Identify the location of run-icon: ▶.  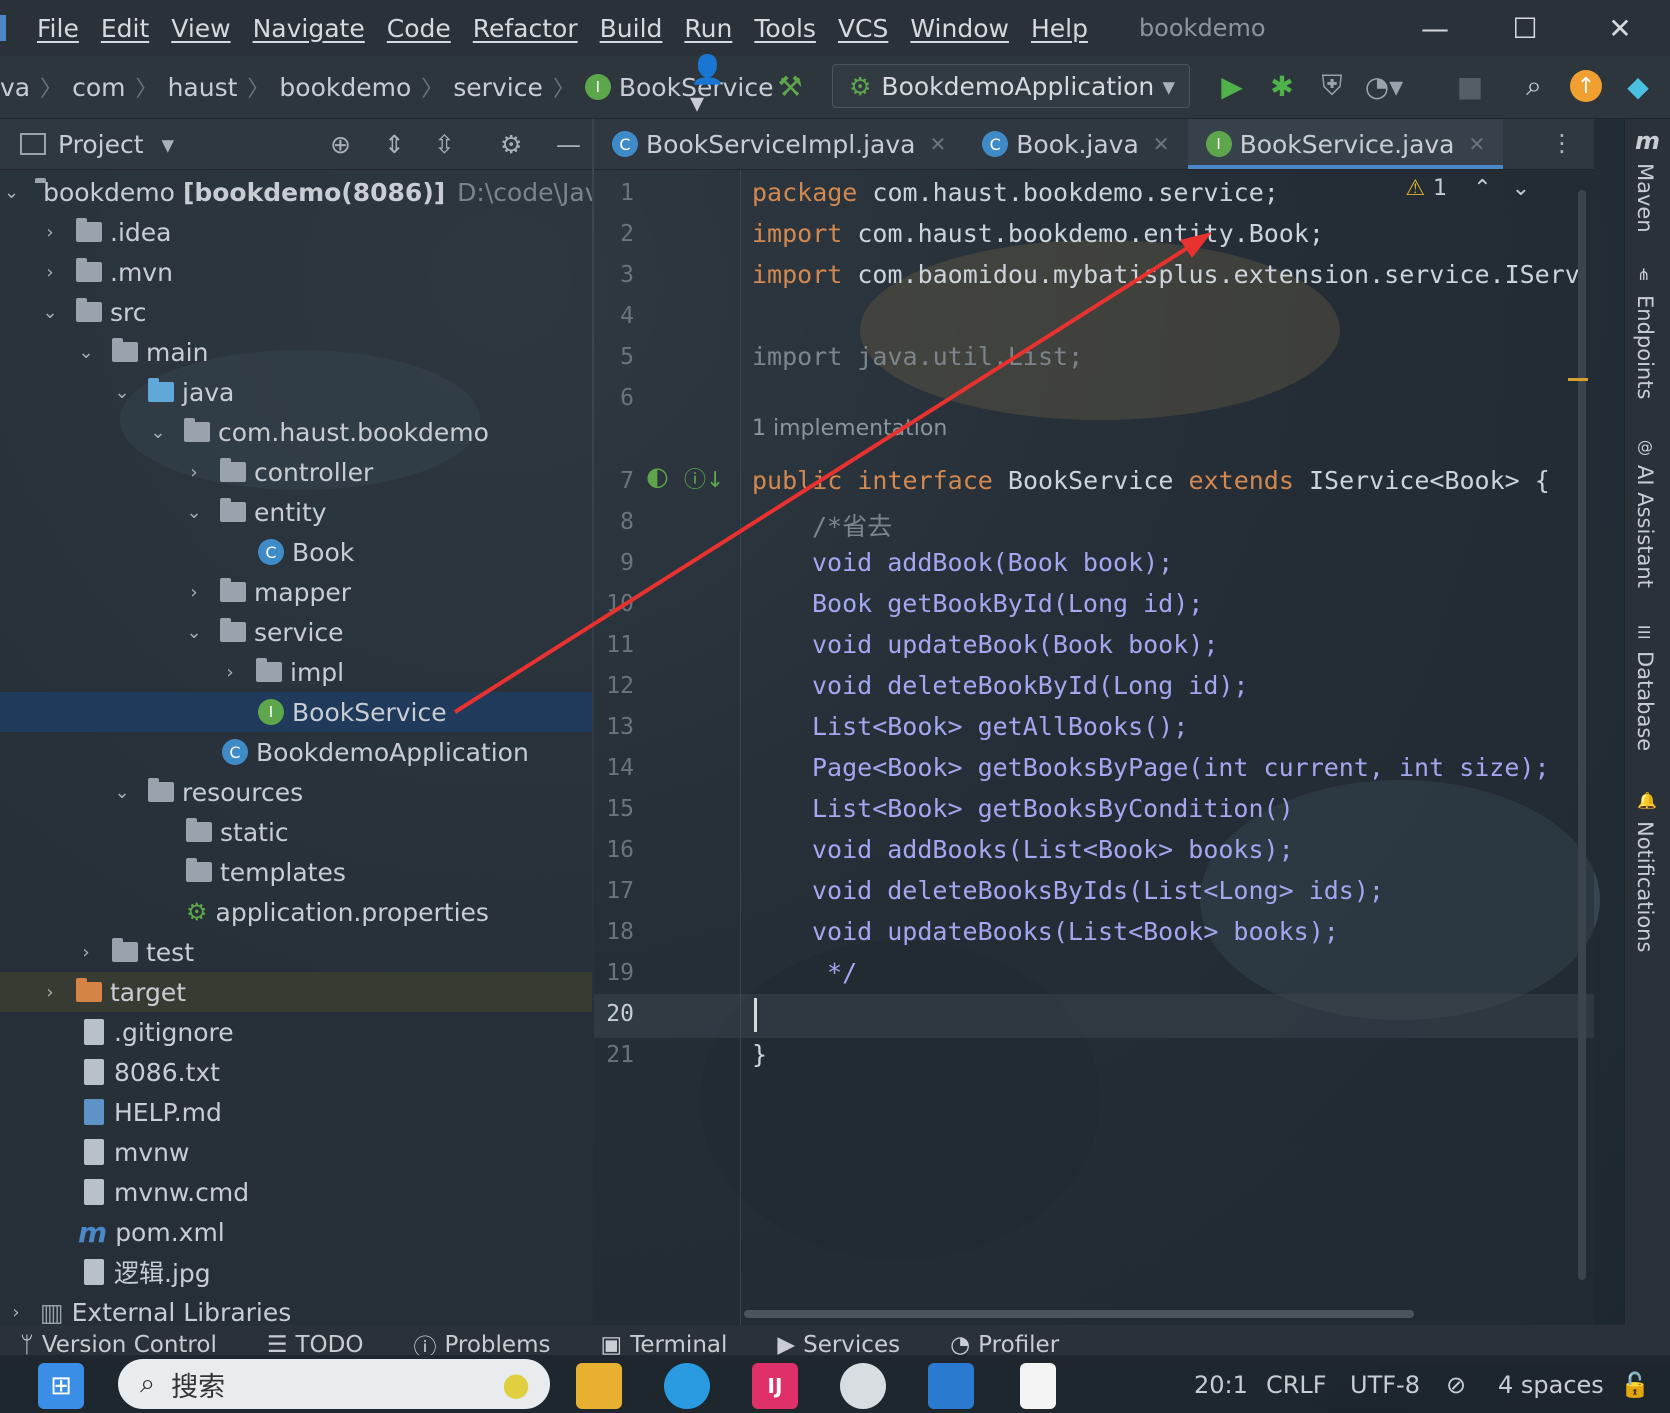
(1232, 86).